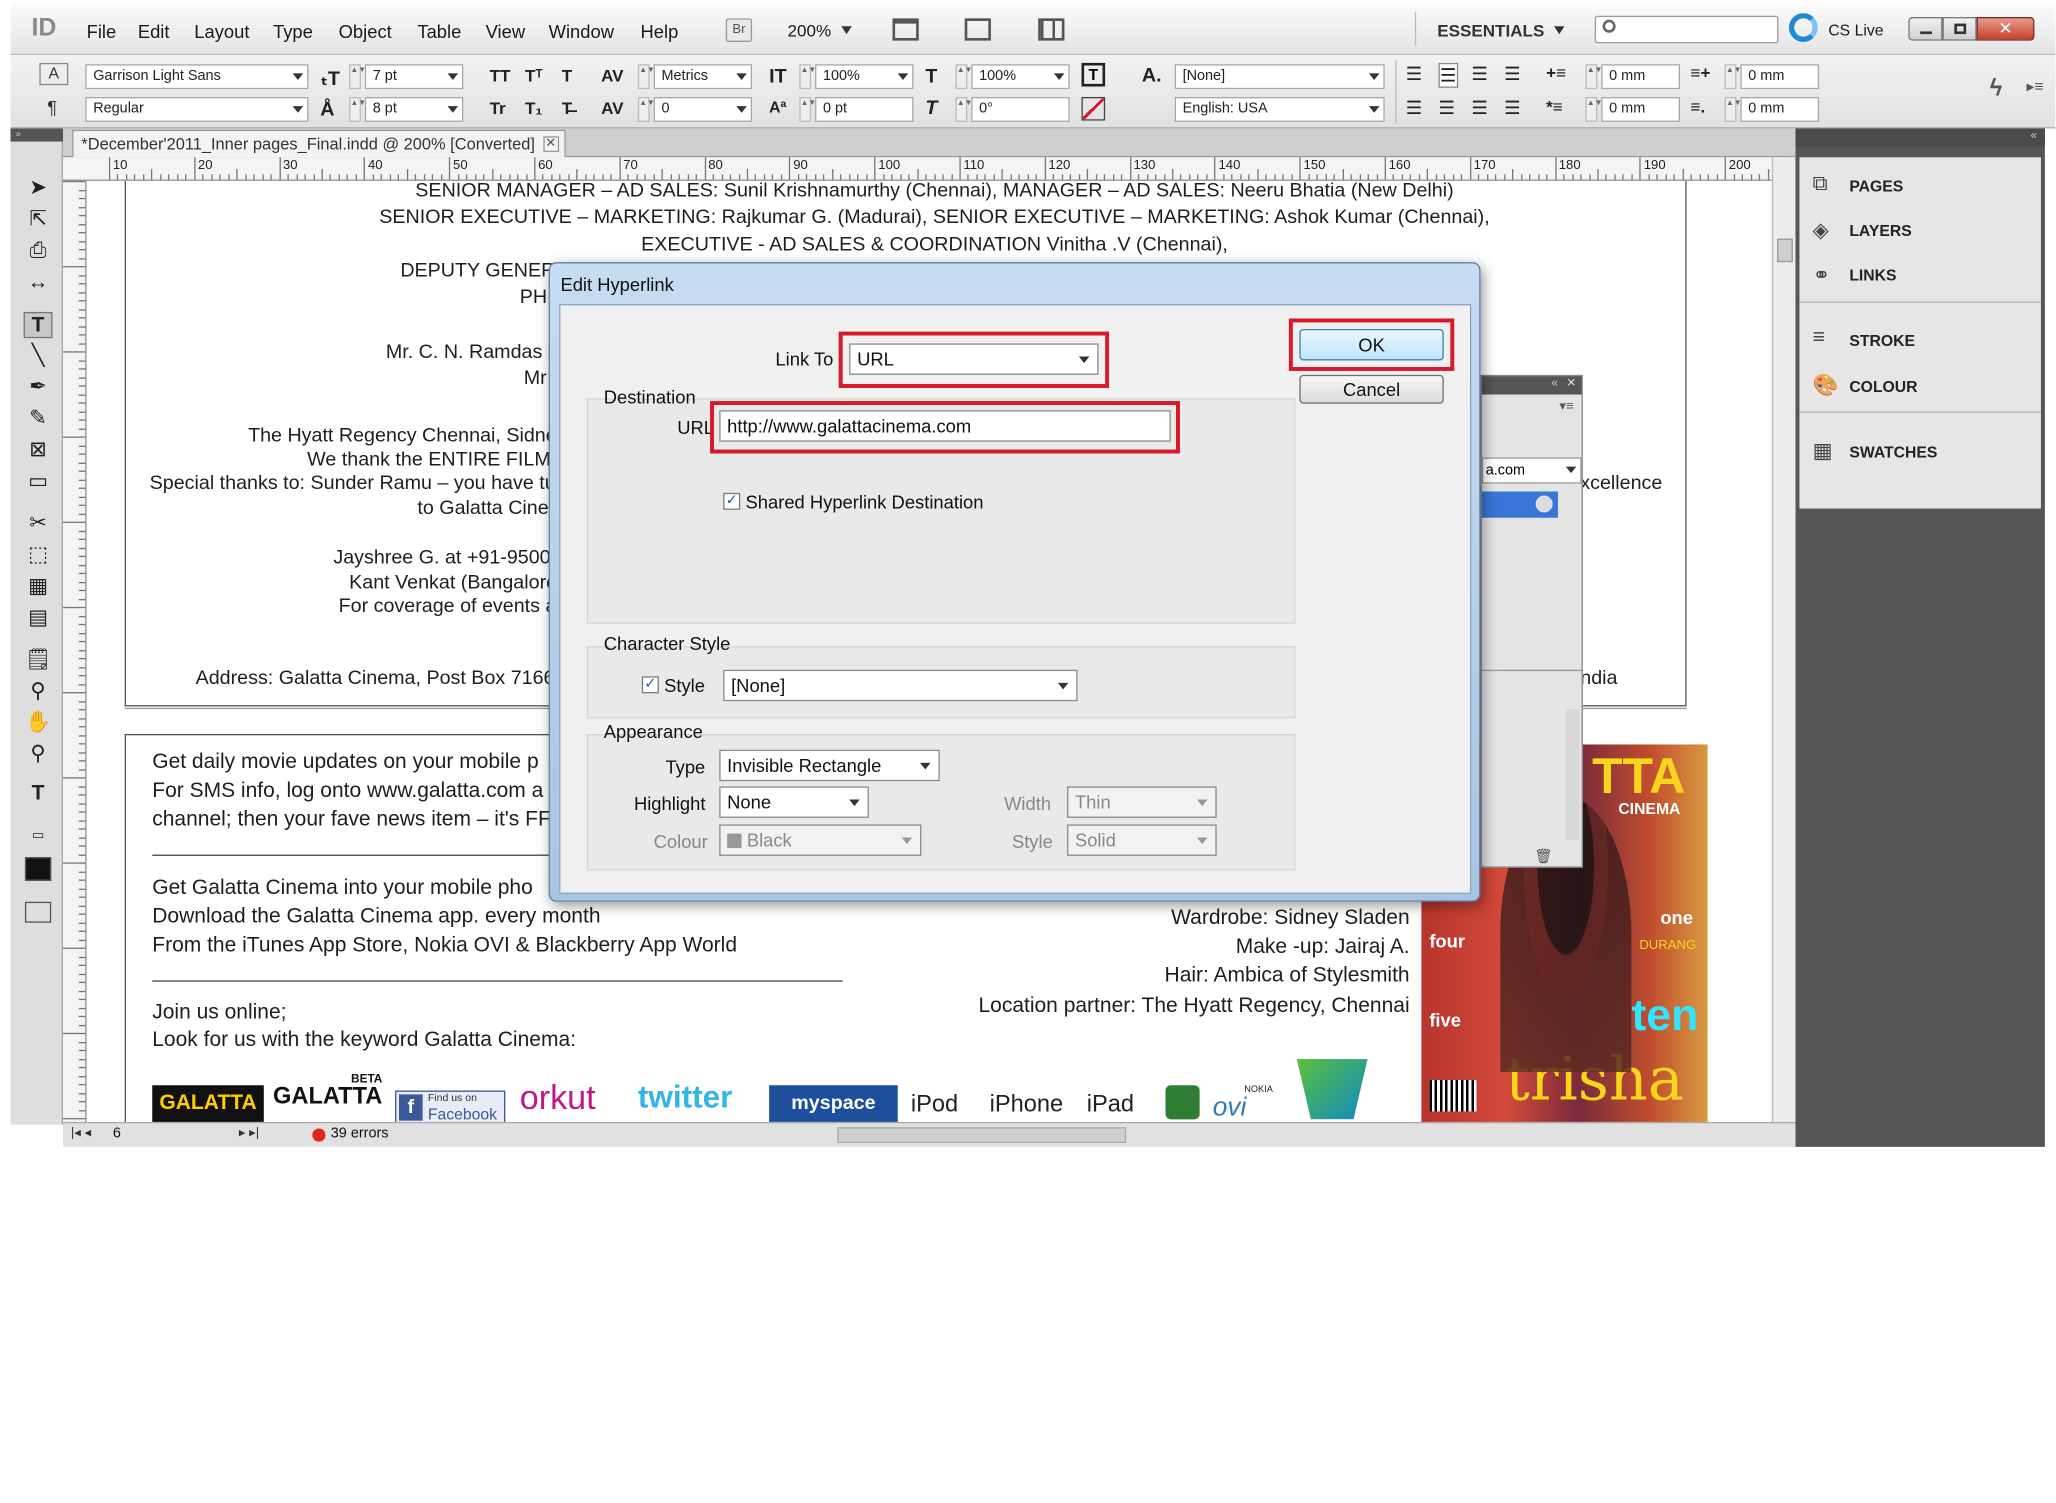  Describe the element at coordinates (732, 501) in the screenshot. I see `shared-destination-checkbox: ✓` at that location.